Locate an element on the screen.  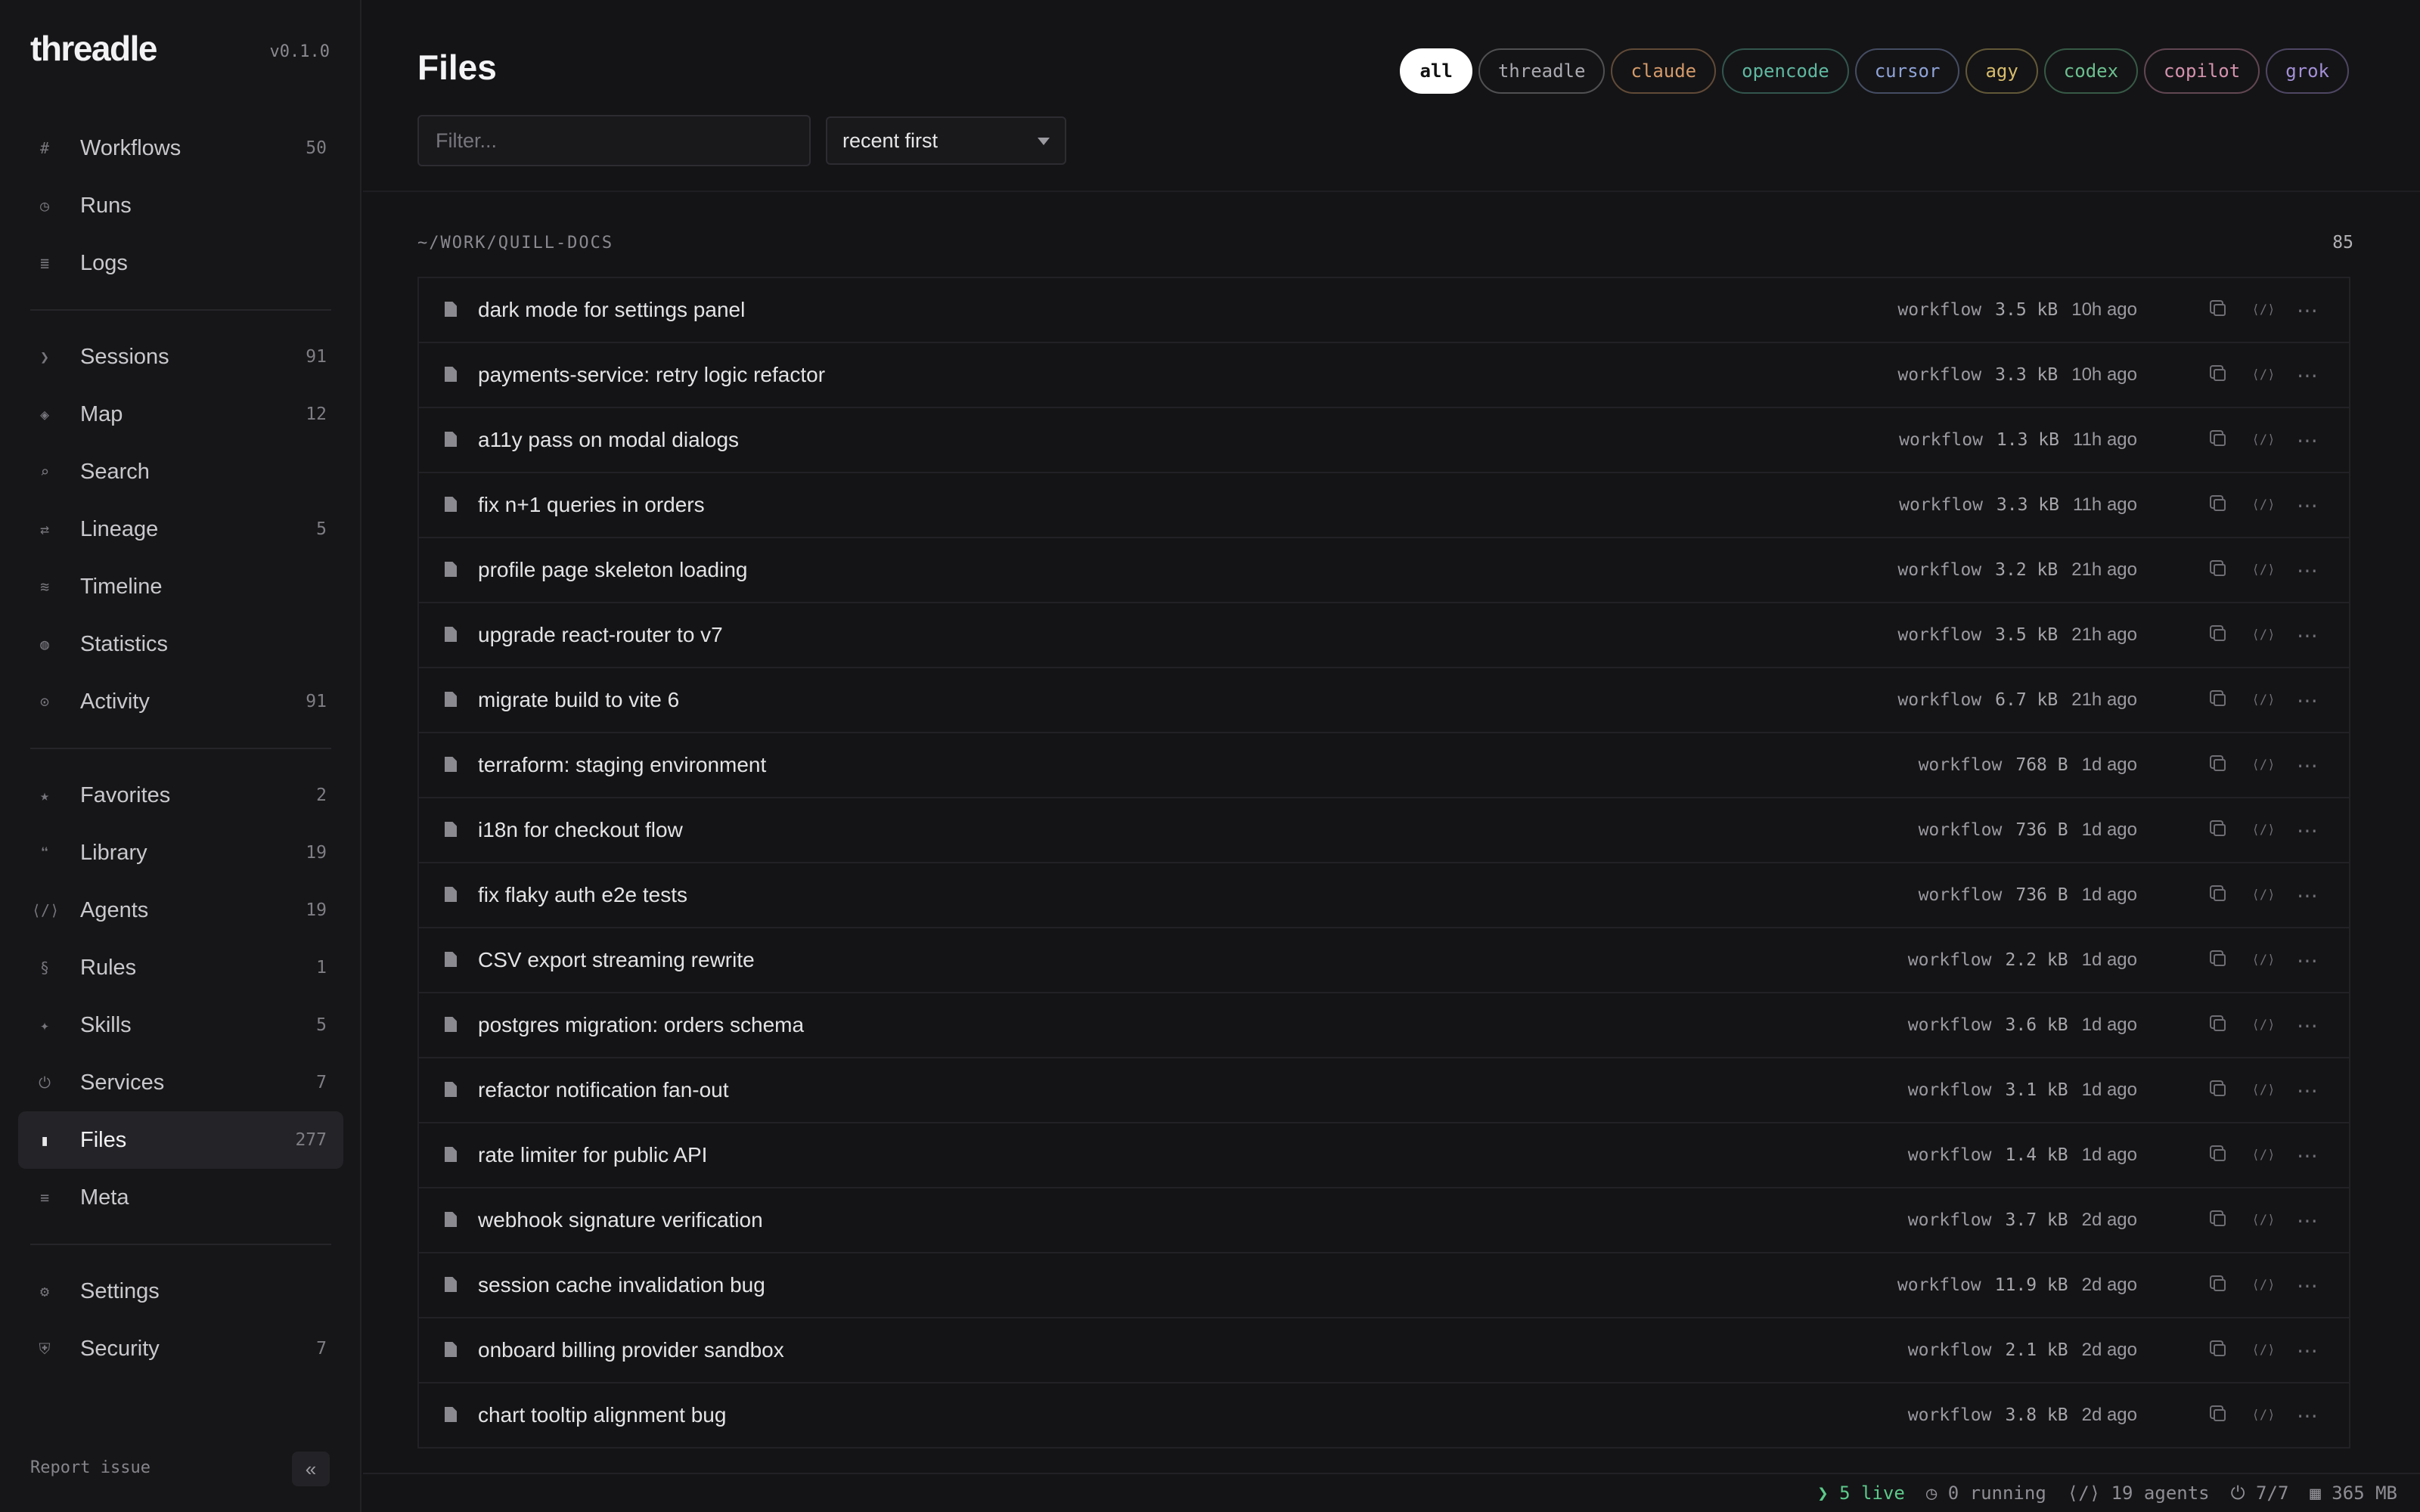
sidebar-item-settings: ⚙ Settings is located at coordinates (180, 1292).